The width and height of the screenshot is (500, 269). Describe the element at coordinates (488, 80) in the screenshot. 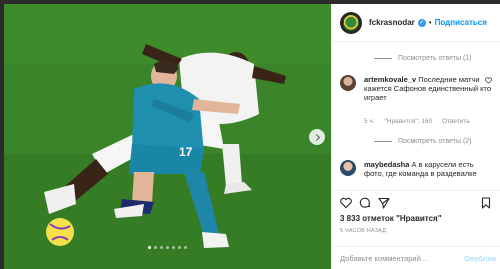

I see `comment-like-icon` at that location.